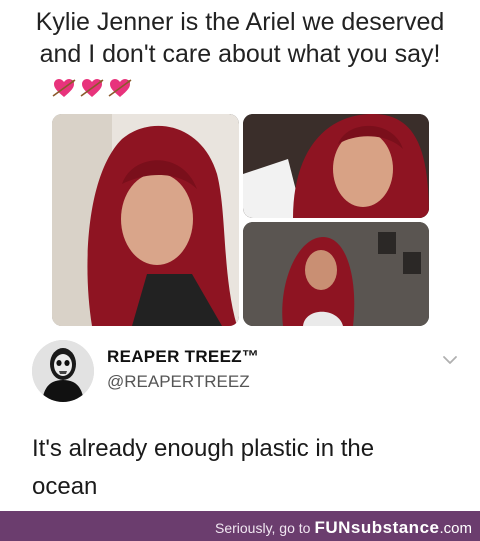 The image size is (480, 541). I want to click on user-handle: @REAPERTREEZ, so click(178, 382).